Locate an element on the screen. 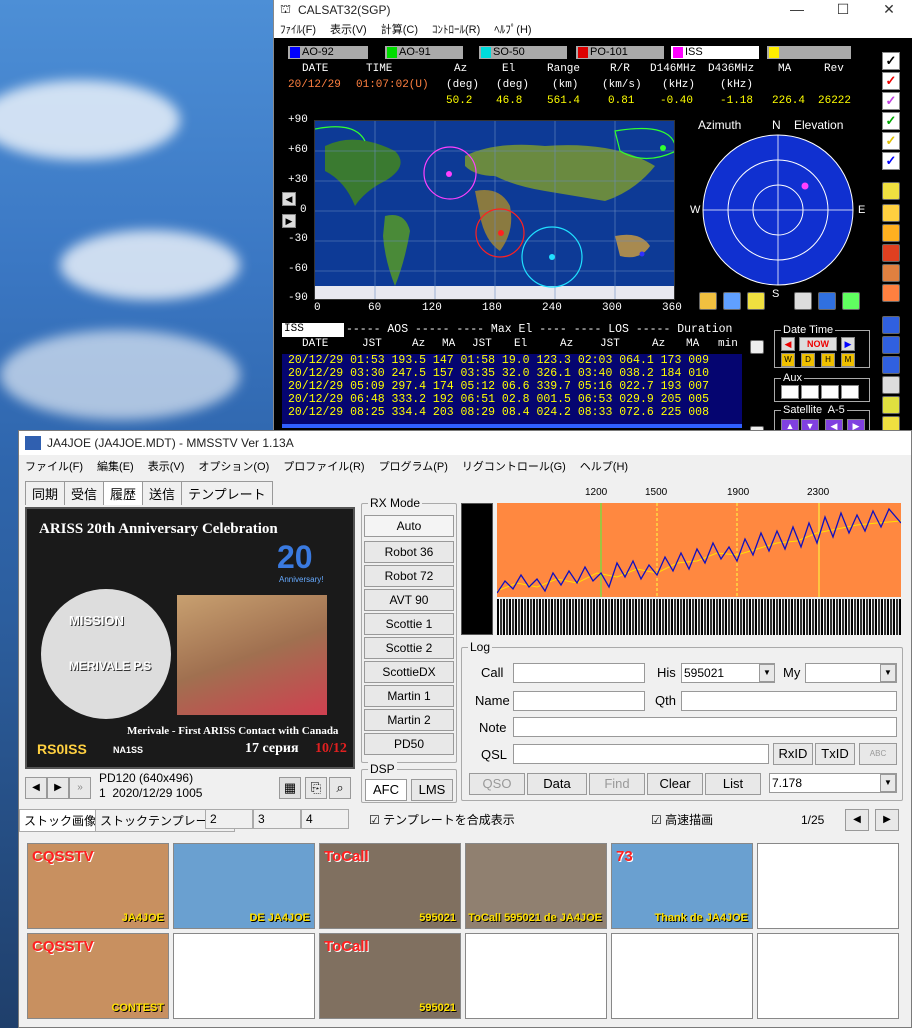  fast-forward-button: » is located at coordinates (80, 788).